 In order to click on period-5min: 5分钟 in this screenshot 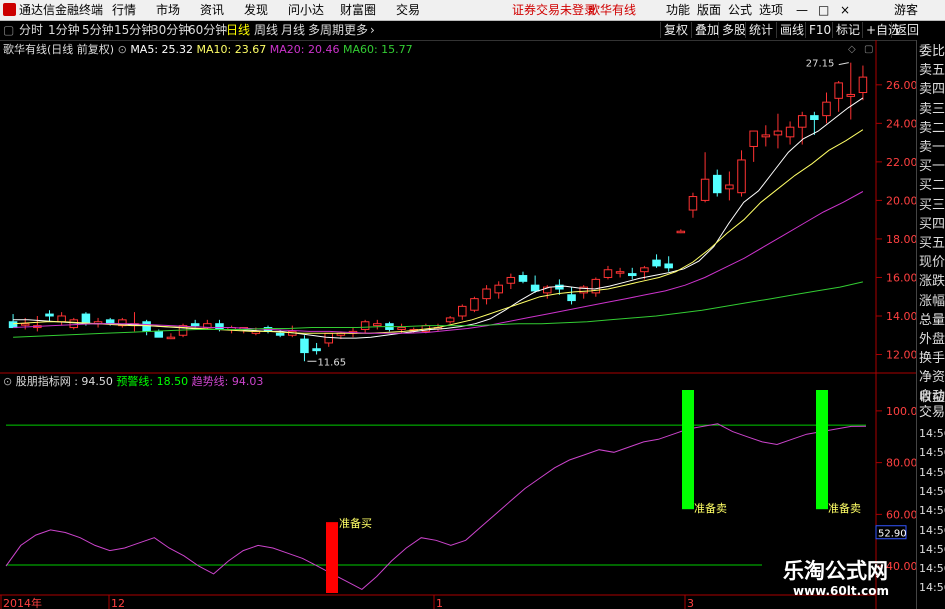, I will do `click(98, 30)`.